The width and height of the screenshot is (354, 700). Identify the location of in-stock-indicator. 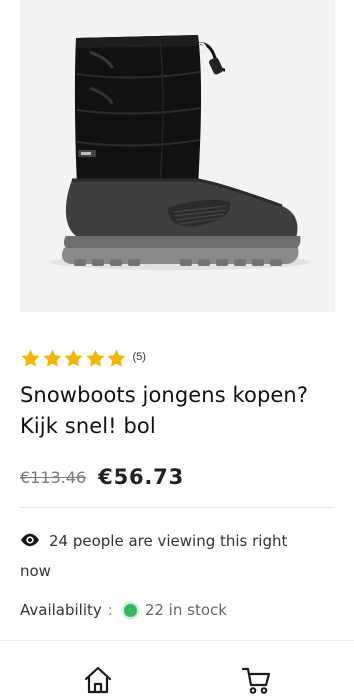
(130, 610).